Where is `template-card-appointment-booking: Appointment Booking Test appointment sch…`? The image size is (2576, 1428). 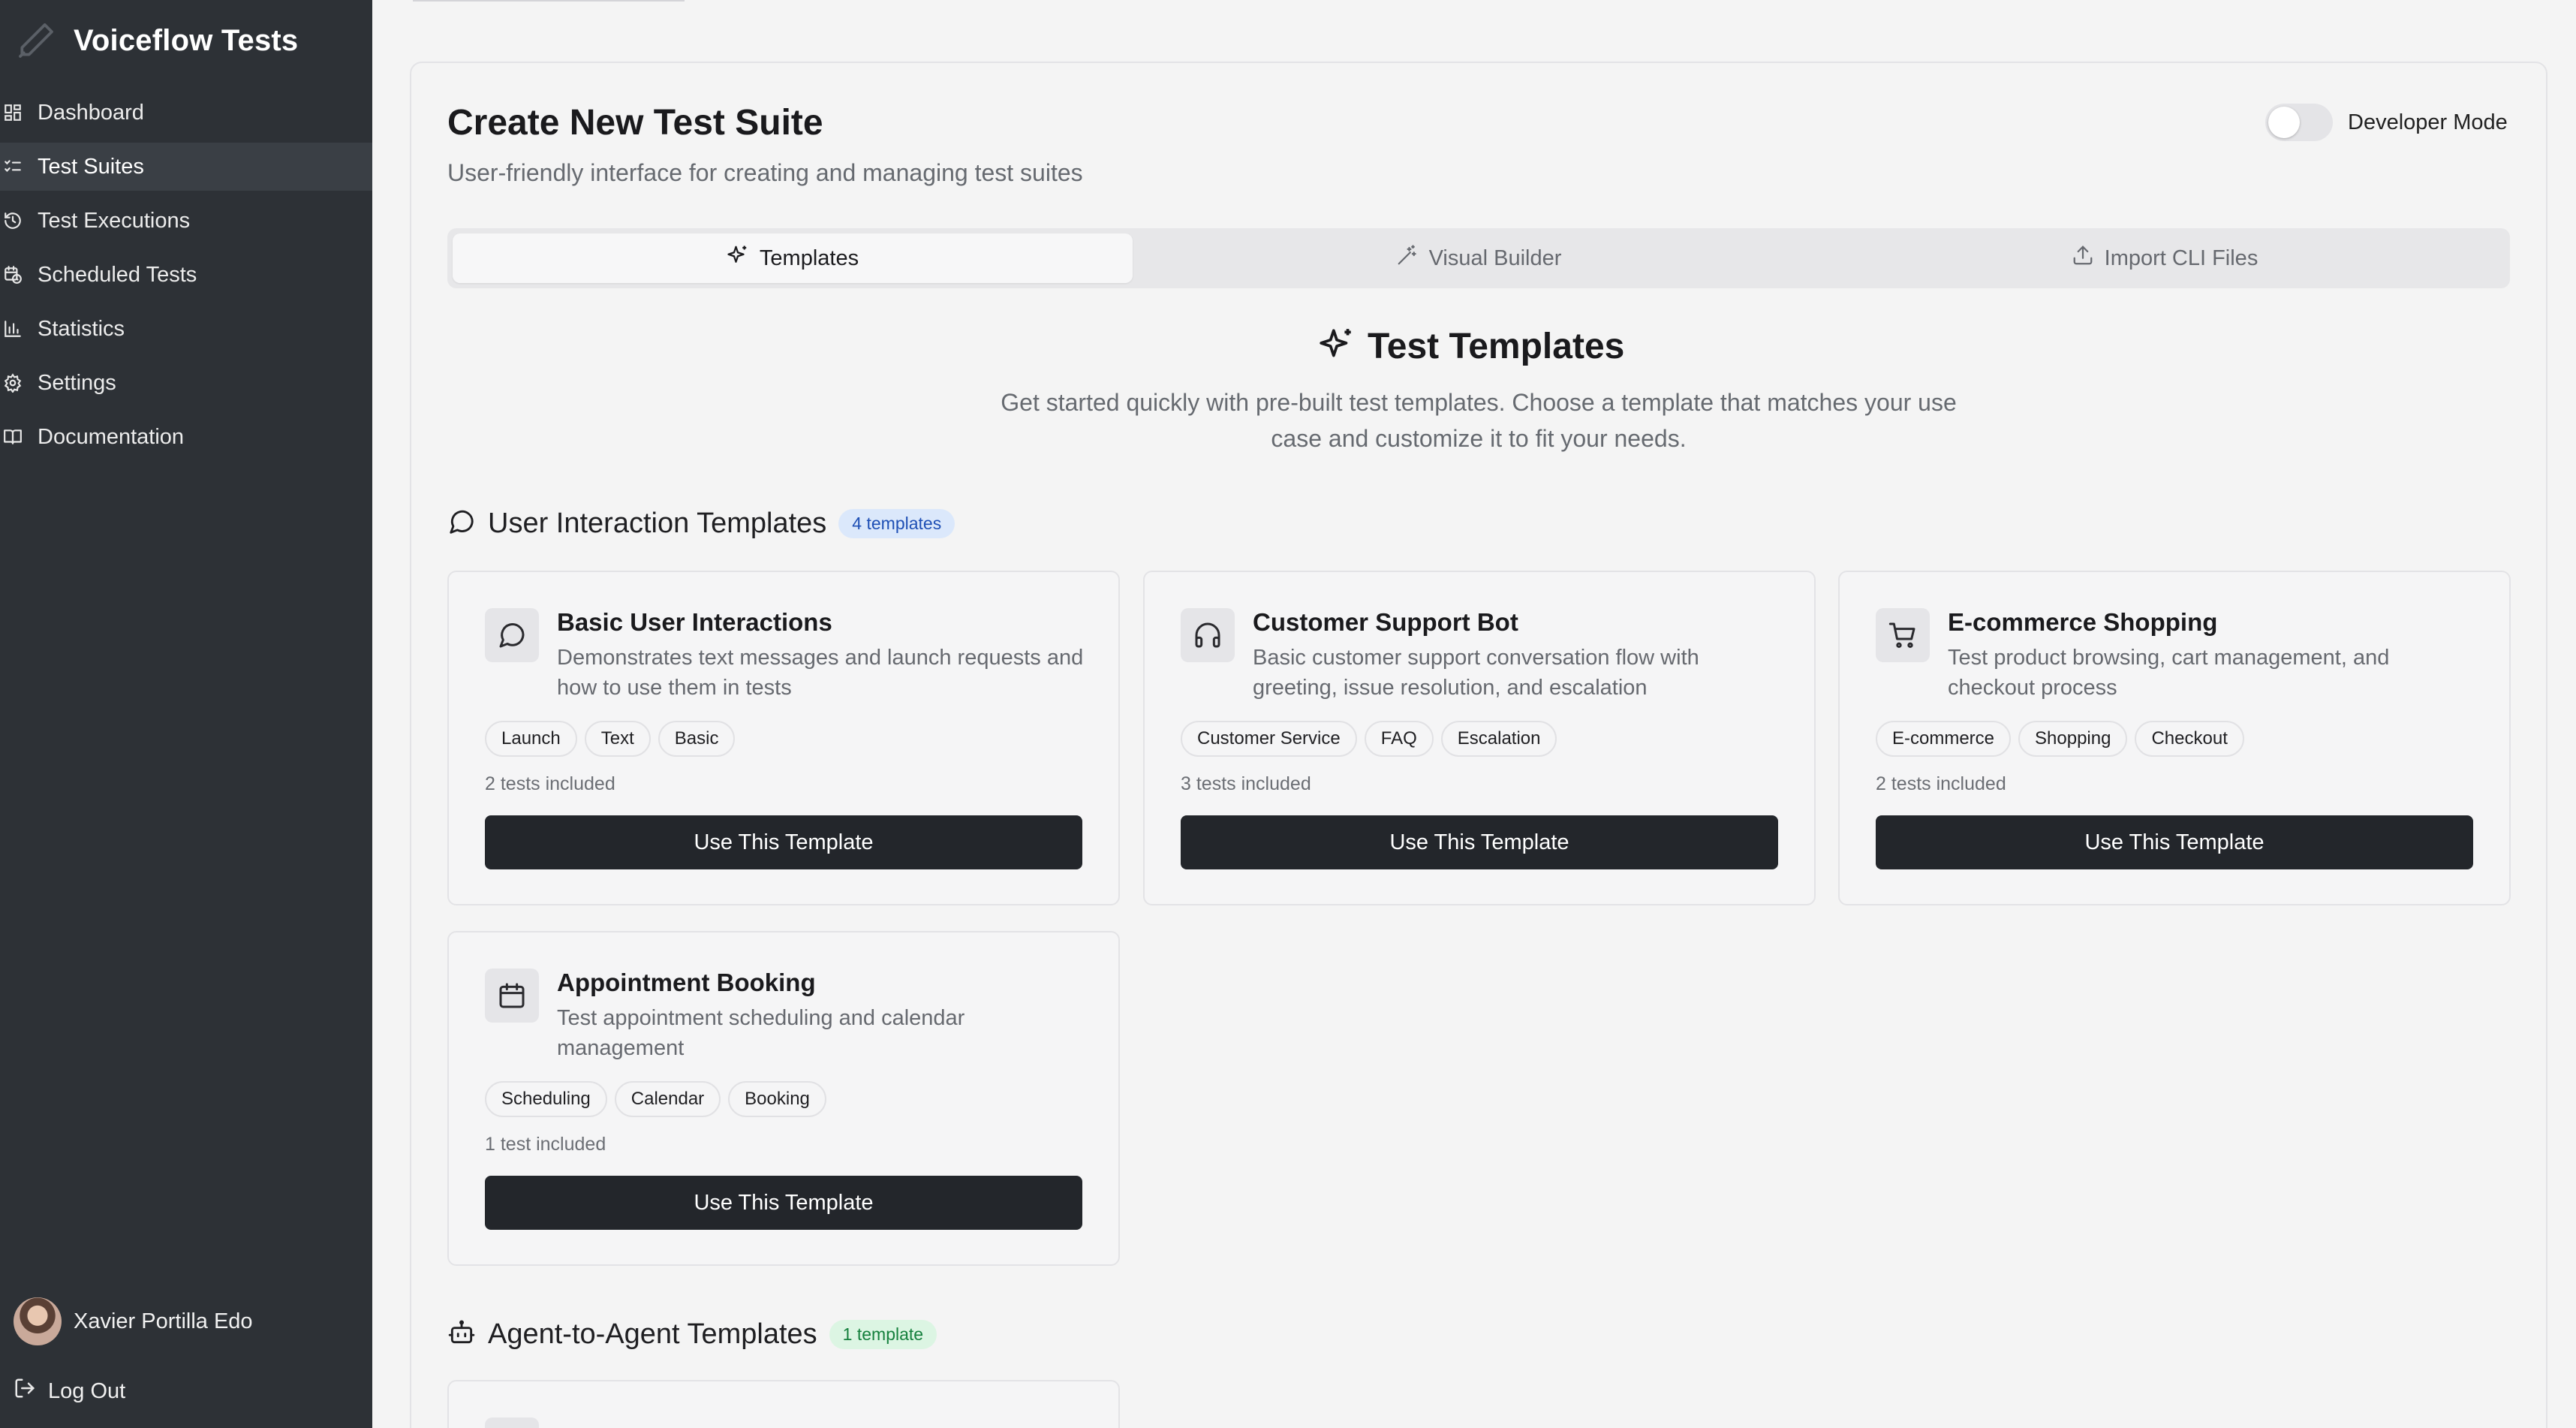 template-card-appointment-booking: Appointment Booking Test appointment sch… is located at coordinates (783, 1098).